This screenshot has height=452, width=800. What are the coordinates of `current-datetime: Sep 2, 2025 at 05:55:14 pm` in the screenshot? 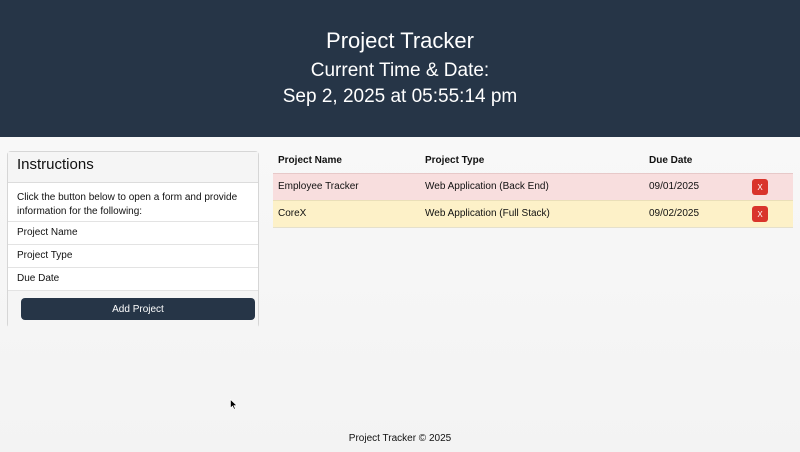 It's located at (400, 96).